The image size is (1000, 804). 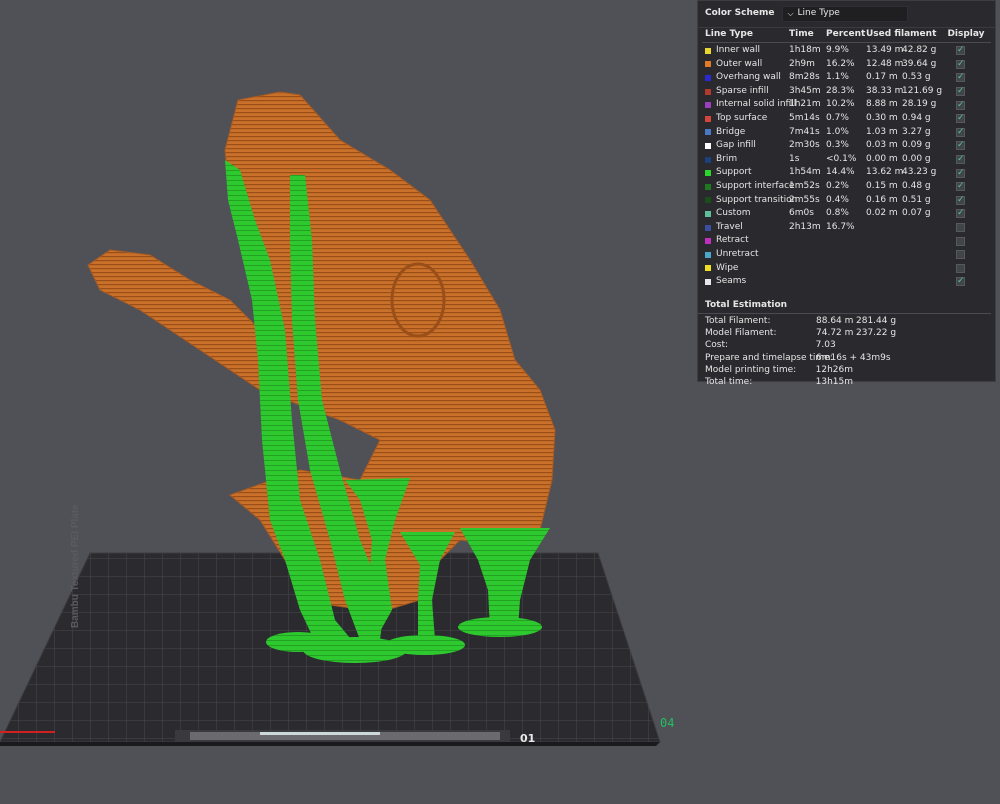 What do you see at coordinates (846, 255) in the screenshot?
I see `line-type-row: Unretract` at bounding box center [846, 255].